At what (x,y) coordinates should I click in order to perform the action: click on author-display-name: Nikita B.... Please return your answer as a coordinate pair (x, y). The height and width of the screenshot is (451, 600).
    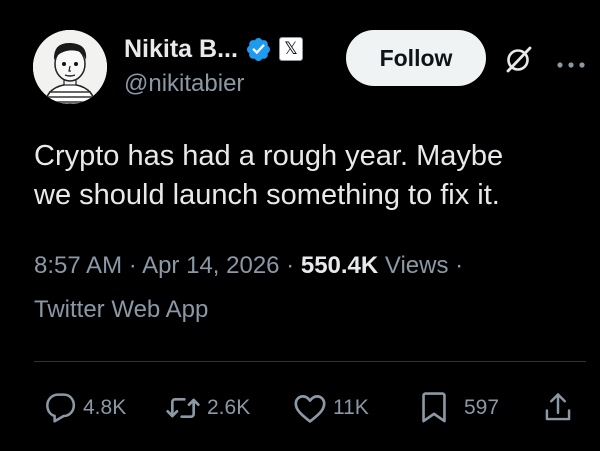
    Looking at the image, I should click on (181, 49).